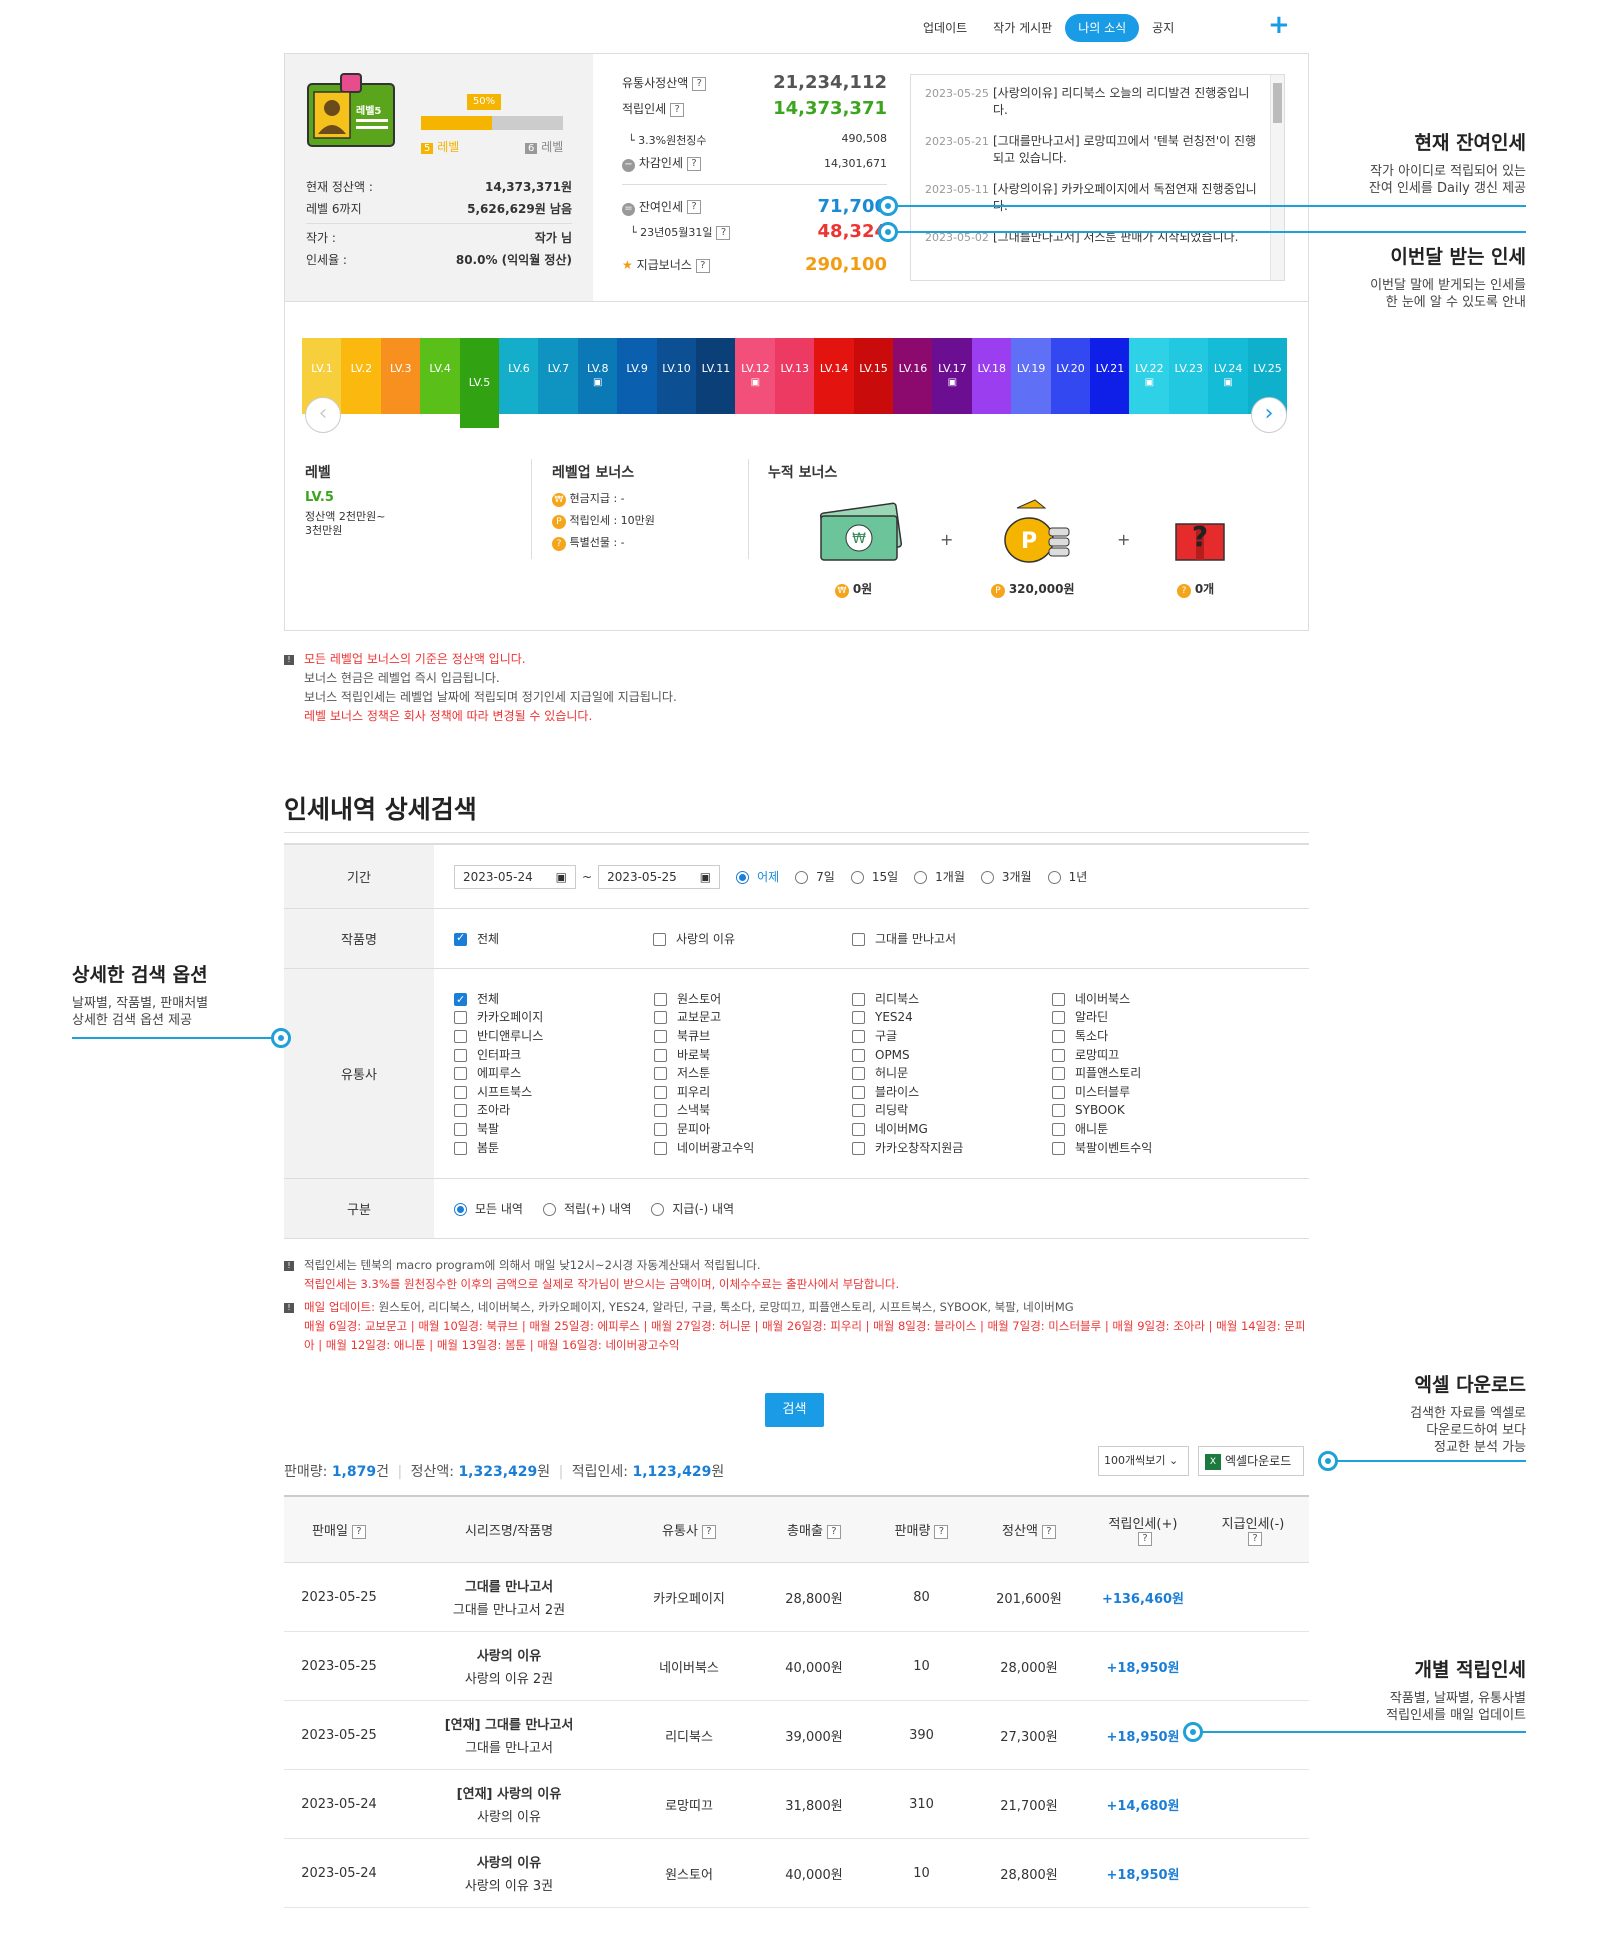 The width and height of the screenshot is (1600, 1942). Describe the element at coordinates (554, 1092) in the screenshot. I see `distributor-checkbox: 시프트북스` at that location.